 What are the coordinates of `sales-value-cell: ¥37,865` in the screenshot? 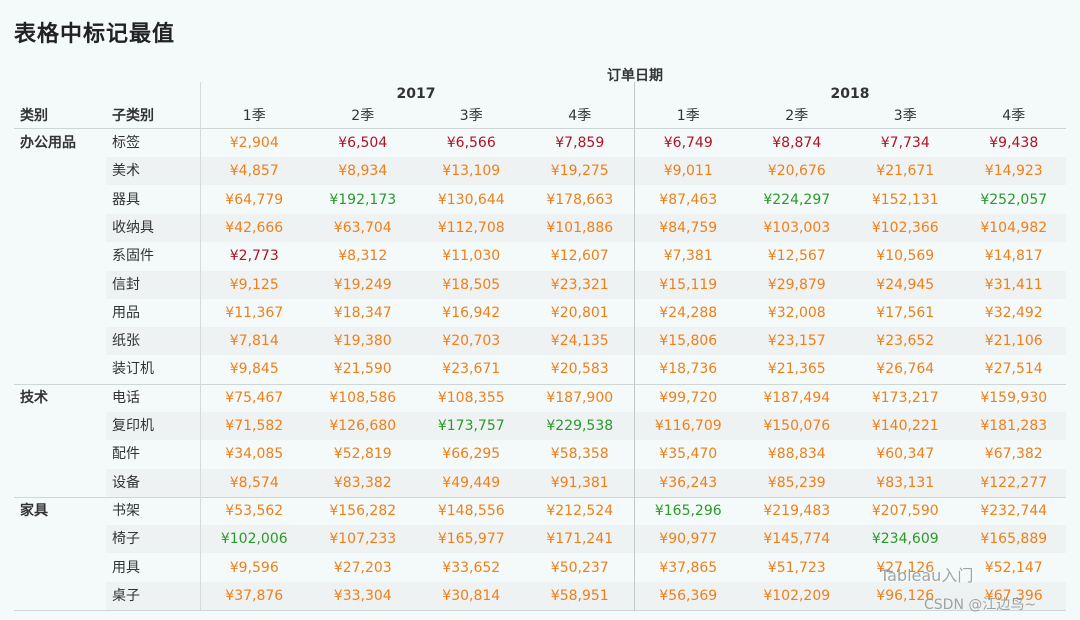 It's located at (688, 568).